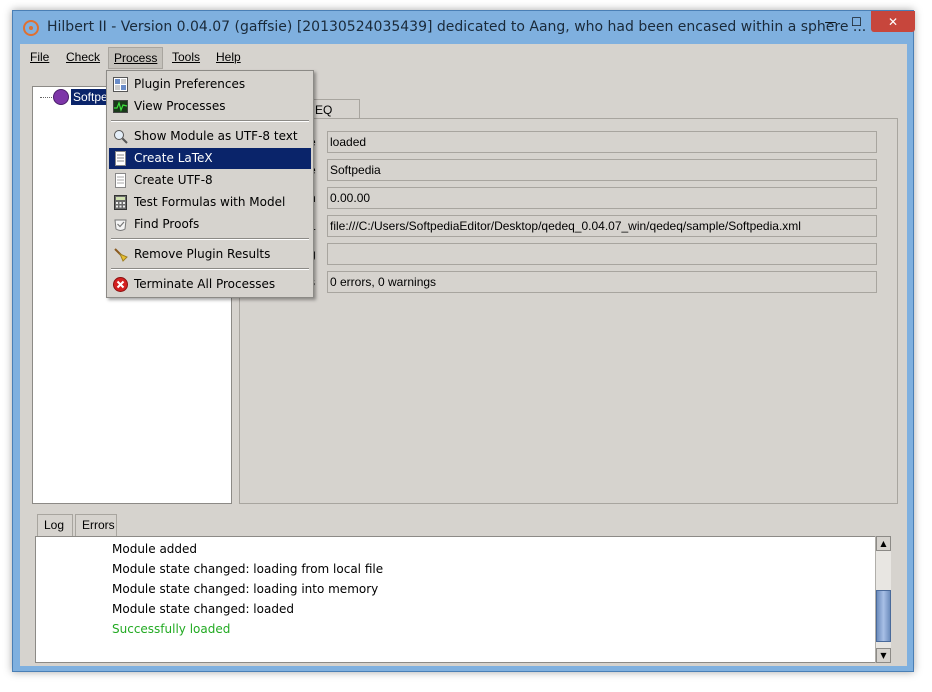  Describe the element at coordinates (602, 254) in the screenshot. I see `field-encoding-value` at that location.